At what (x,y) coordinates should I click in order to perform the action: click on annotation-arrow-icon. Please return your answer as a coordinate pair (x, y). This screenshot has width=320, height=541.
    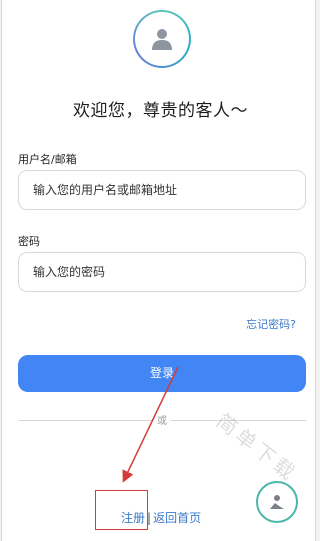
    Looking at the image, I should click on (150, 424).